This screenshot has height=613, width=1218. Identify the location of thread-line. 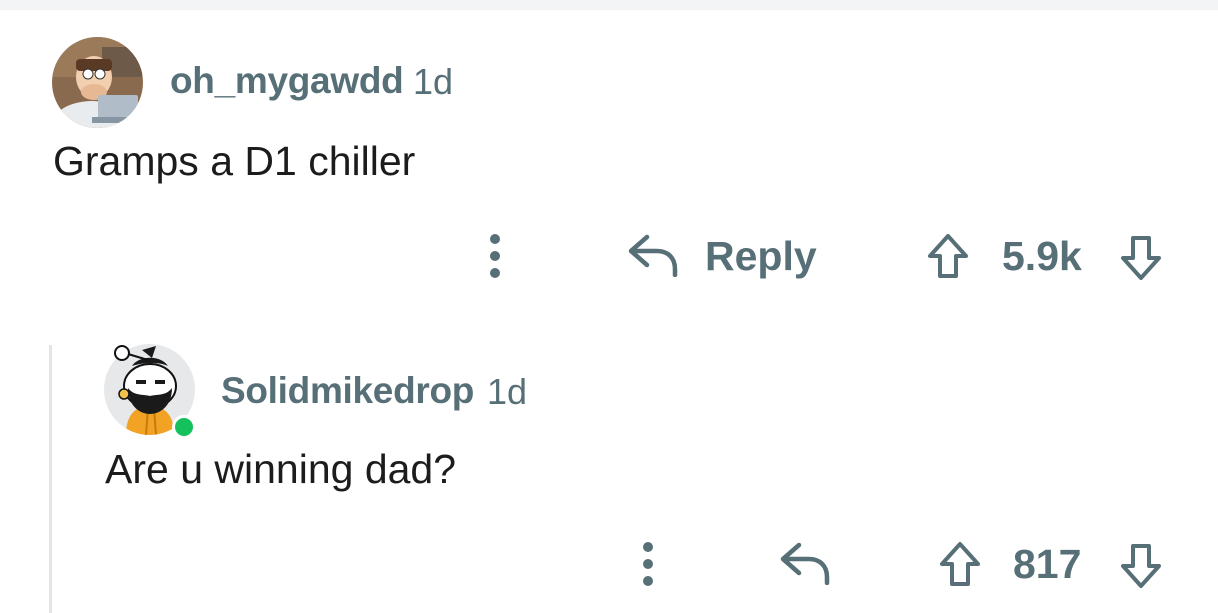
(50, 479).